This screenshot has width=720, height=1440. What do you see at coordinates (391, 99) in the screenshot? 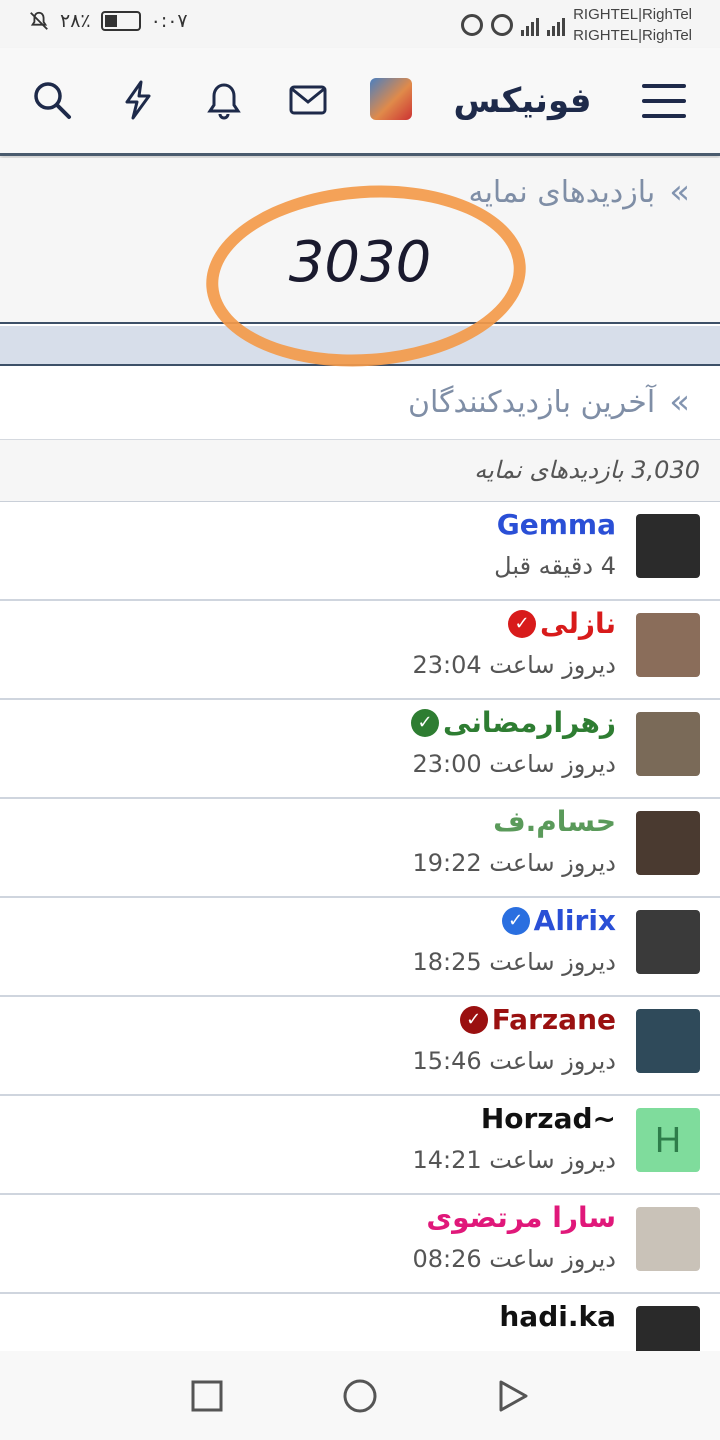
I see `user-avatar` at bounding box center [391, 99].